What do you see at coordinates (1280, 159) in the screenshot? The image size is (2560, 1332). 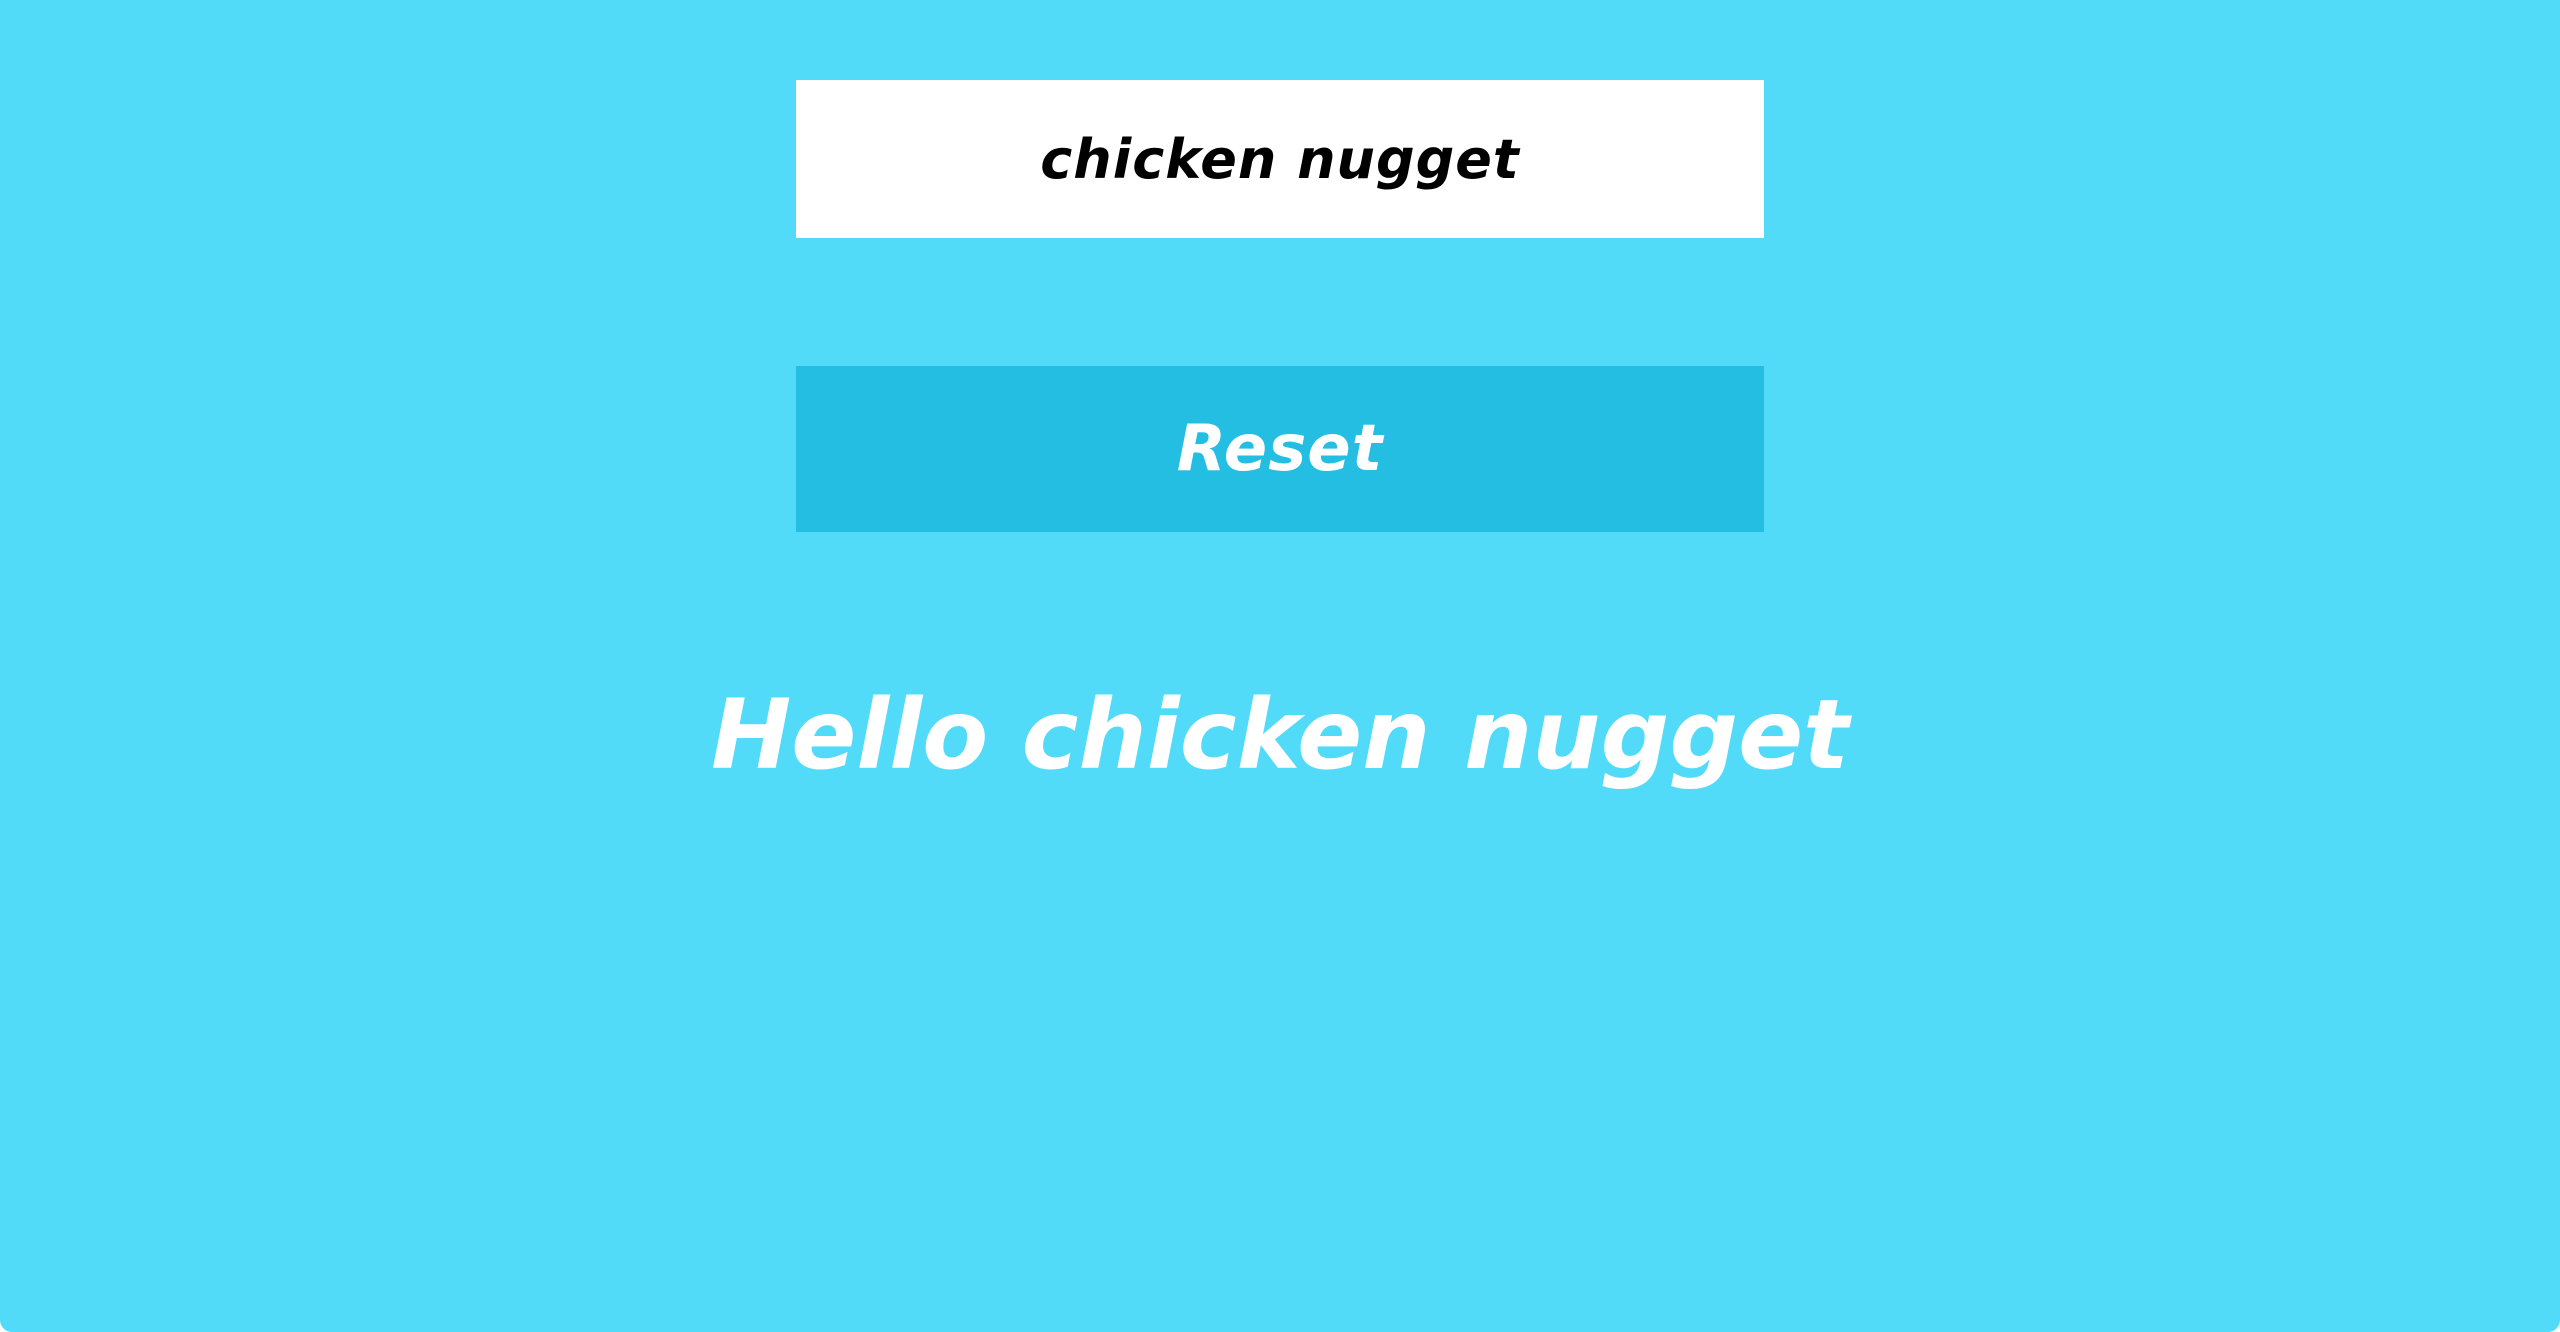 I see `name-input` at bounding box center [1280, 159].